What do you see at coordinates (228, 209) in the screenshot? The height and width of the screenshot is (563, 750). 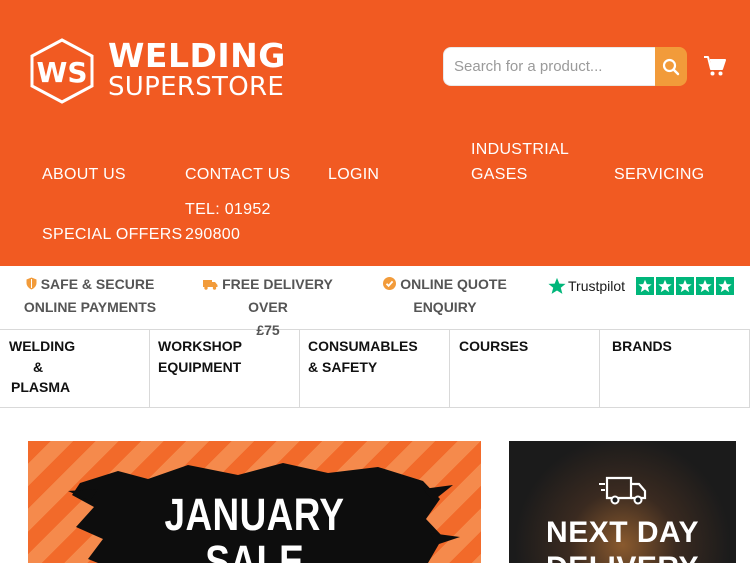 I see `telephone-line1: TEL: 01952` at bounding box center [228, 209].